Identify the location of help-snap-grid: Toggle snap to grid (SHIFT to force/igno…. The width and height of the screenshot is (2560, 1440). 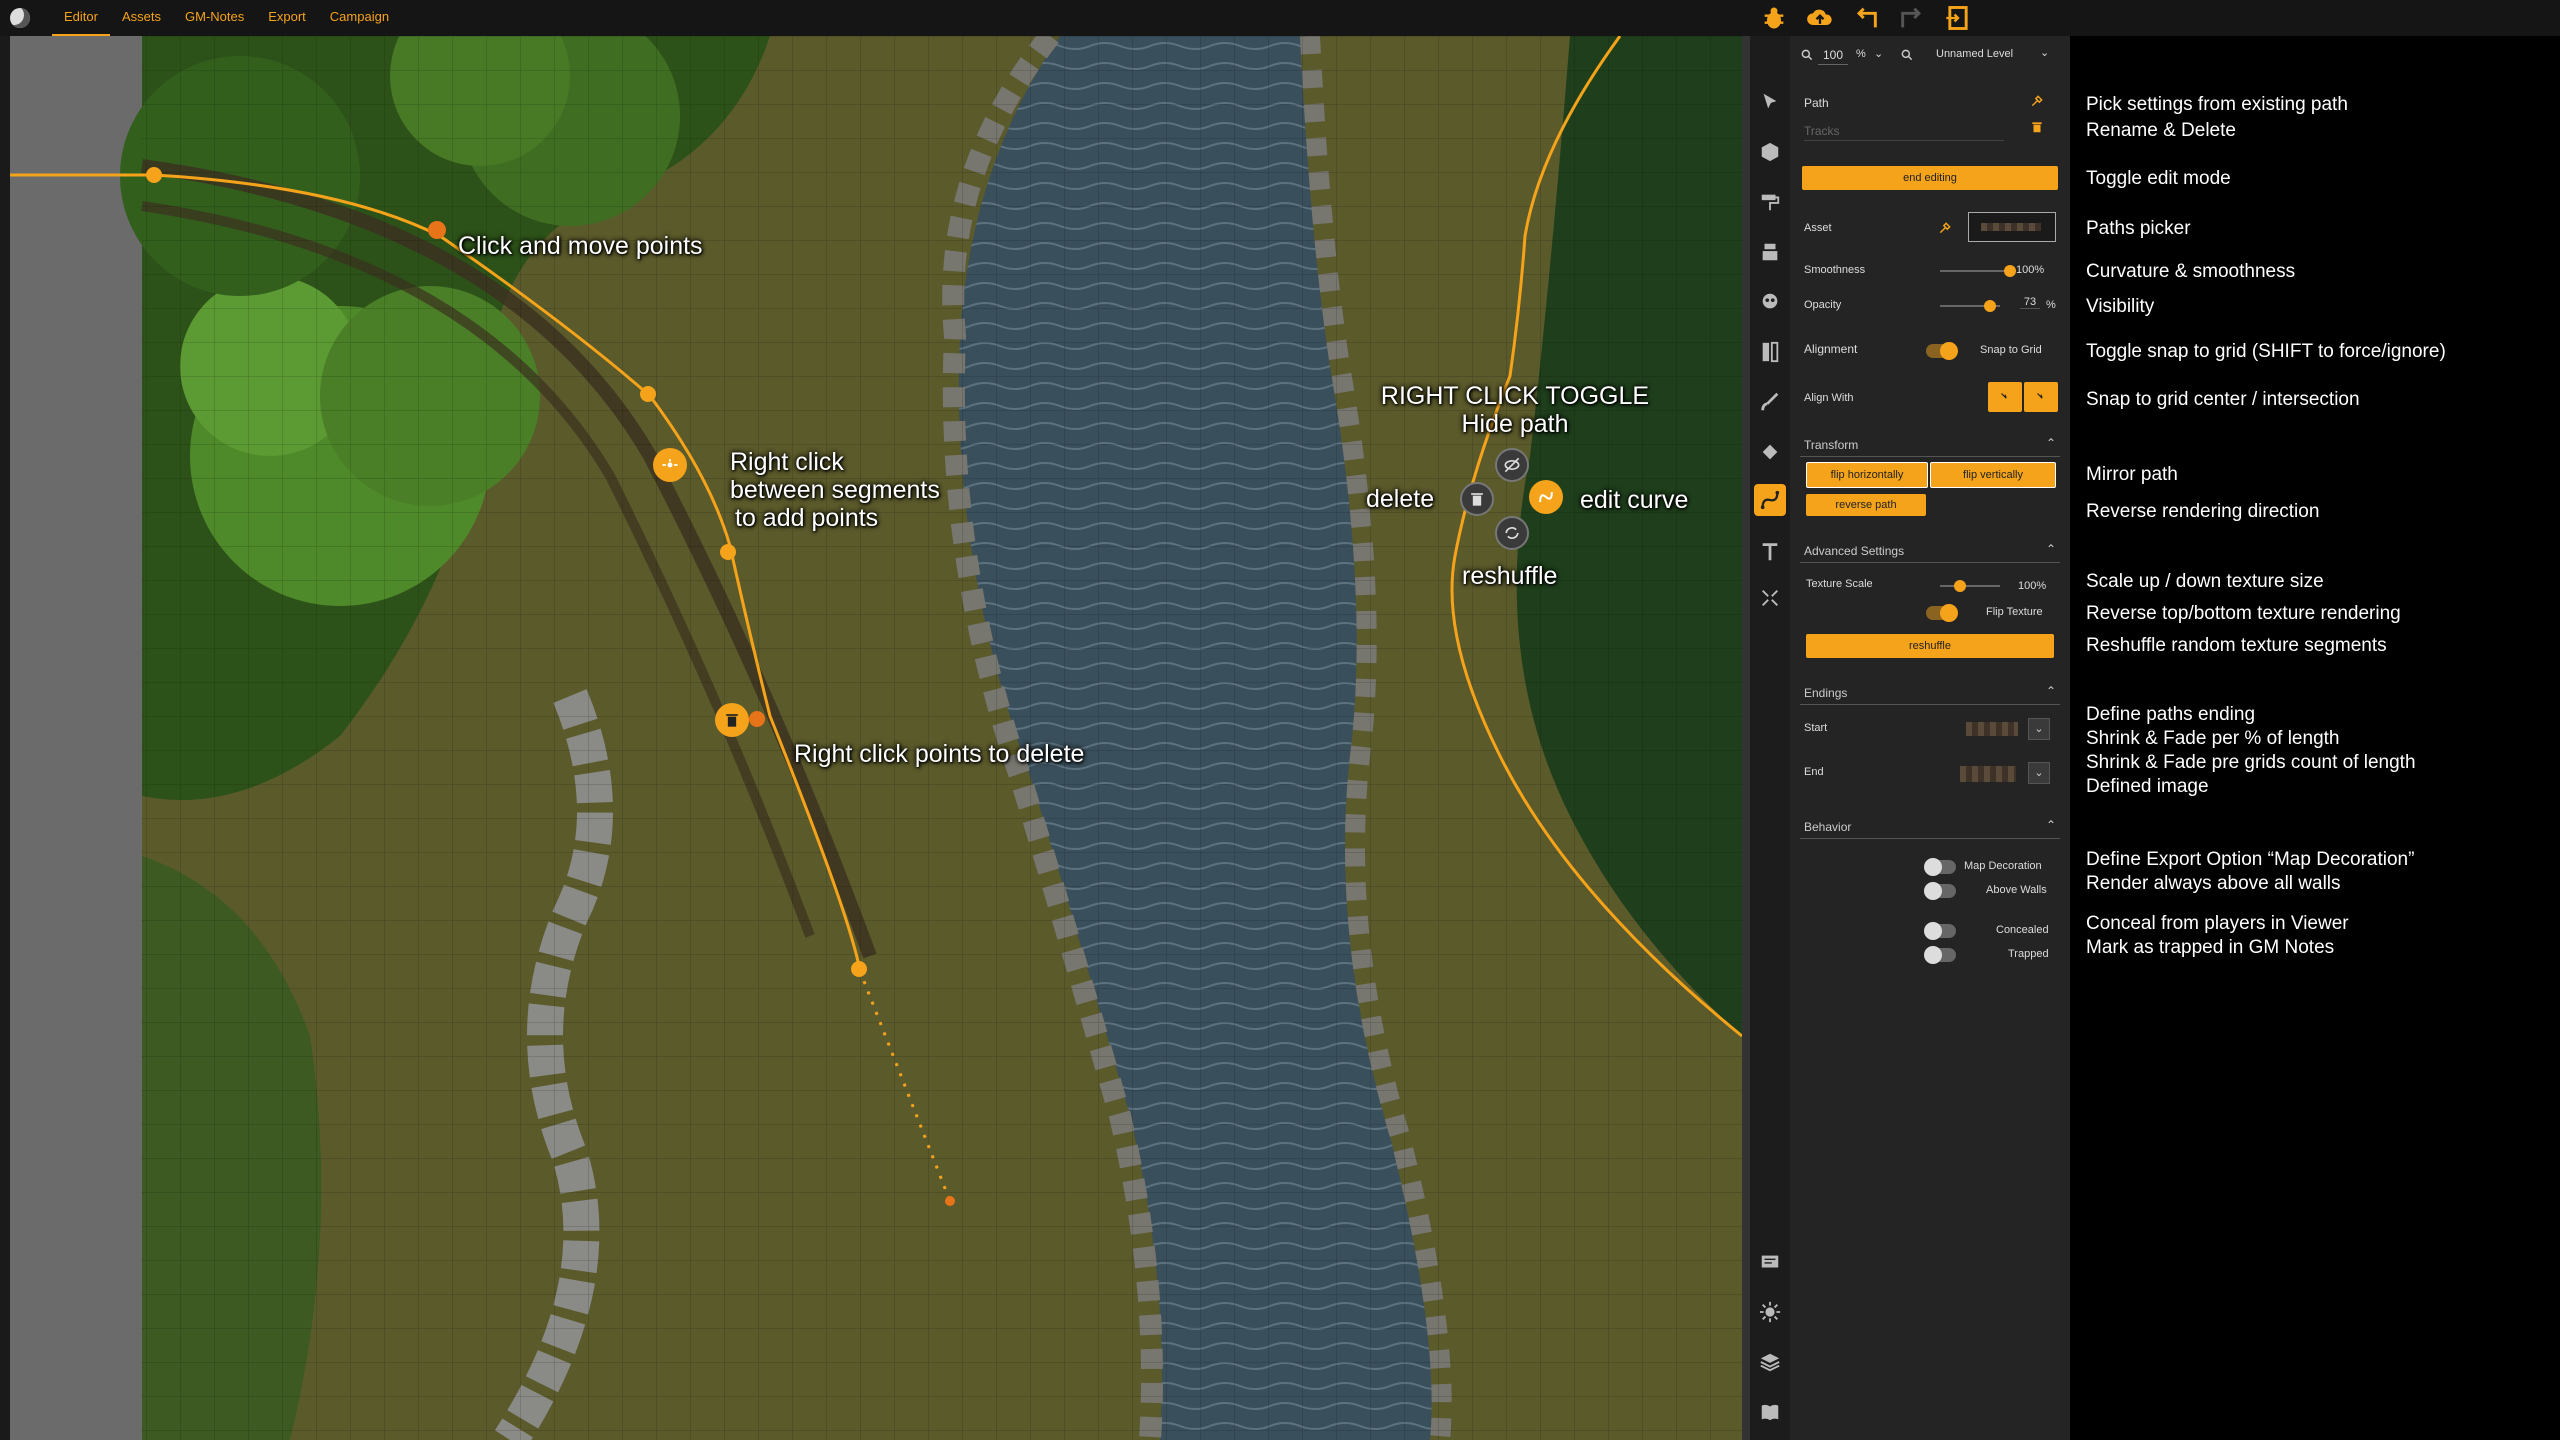
(2266, 351).